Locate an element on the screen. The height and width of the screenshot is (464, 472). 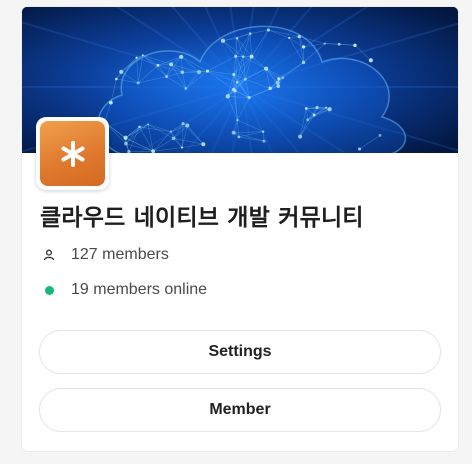
community-name: 클라우드 네이티브 개발 커뮤니티 is located at coordinates (202, 218).